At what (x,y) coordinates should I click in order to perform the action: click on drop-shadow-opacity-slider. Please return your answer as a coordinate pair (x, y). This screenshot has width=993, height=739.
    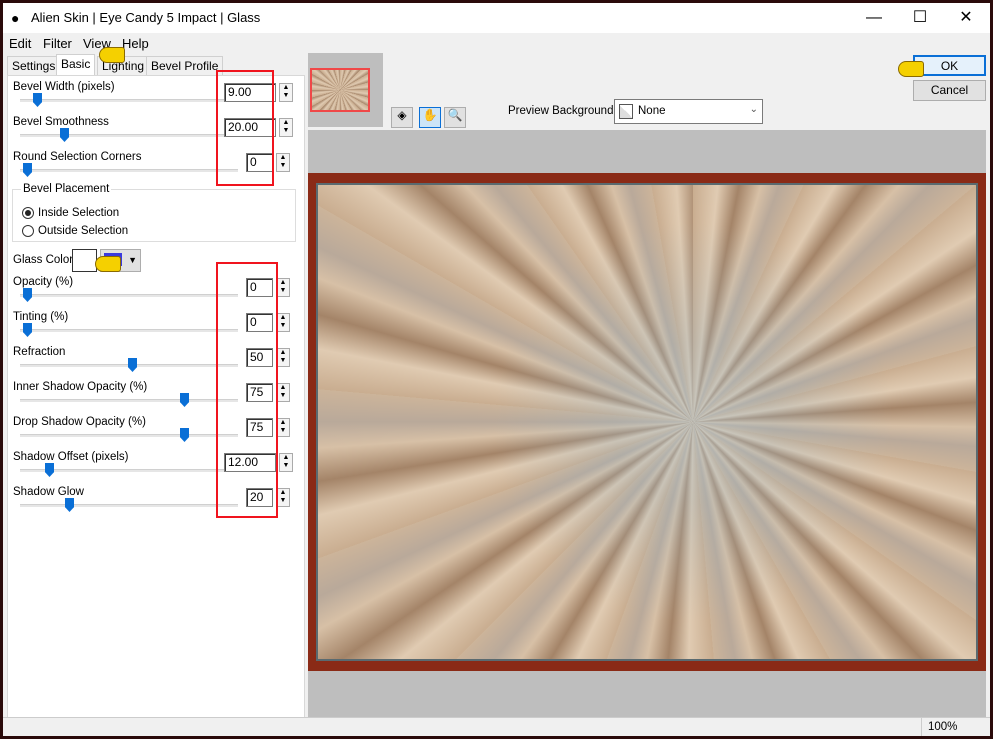
    Looking at the image, I should click on (129, 435).